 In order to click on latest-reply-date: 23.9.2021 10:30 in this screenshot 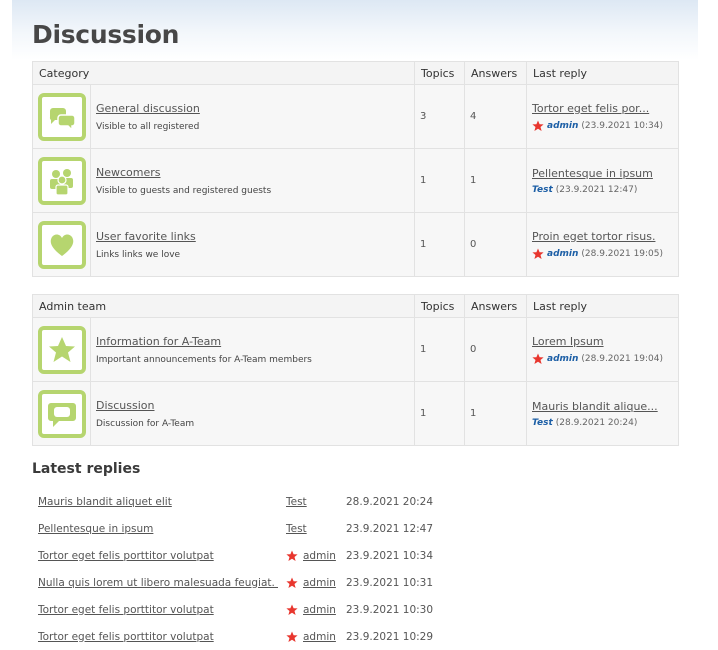, I will do `click(390, 609)`.